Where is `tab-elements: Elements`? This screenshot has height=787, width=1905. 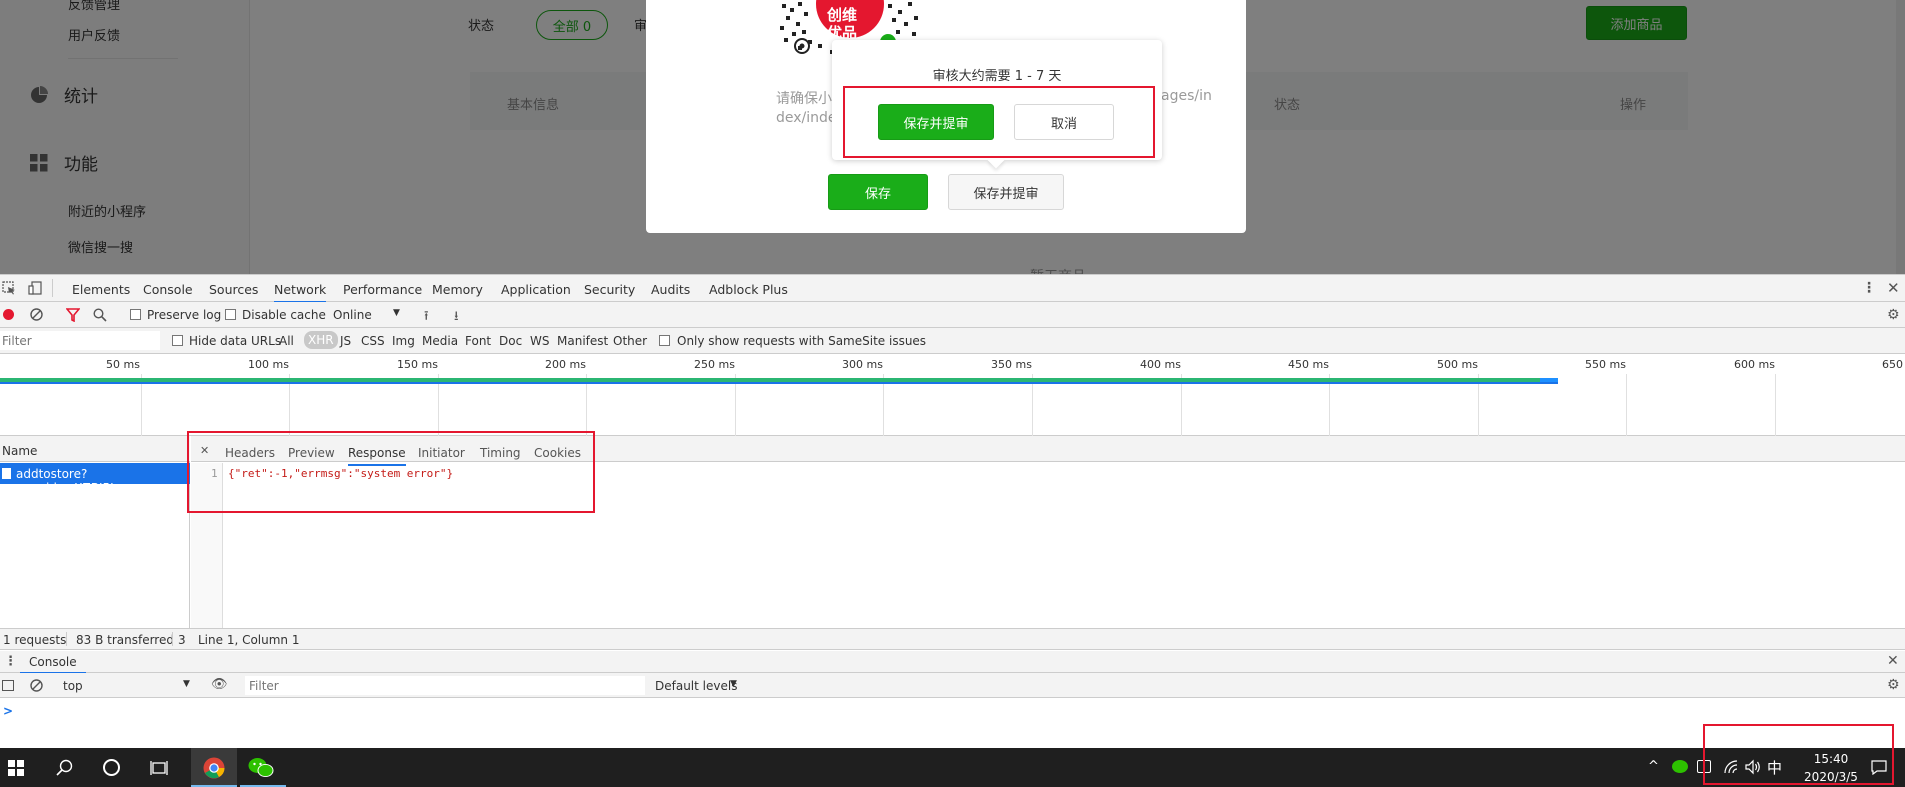 tab-elements: Elements is located at coordinates (101, 289).